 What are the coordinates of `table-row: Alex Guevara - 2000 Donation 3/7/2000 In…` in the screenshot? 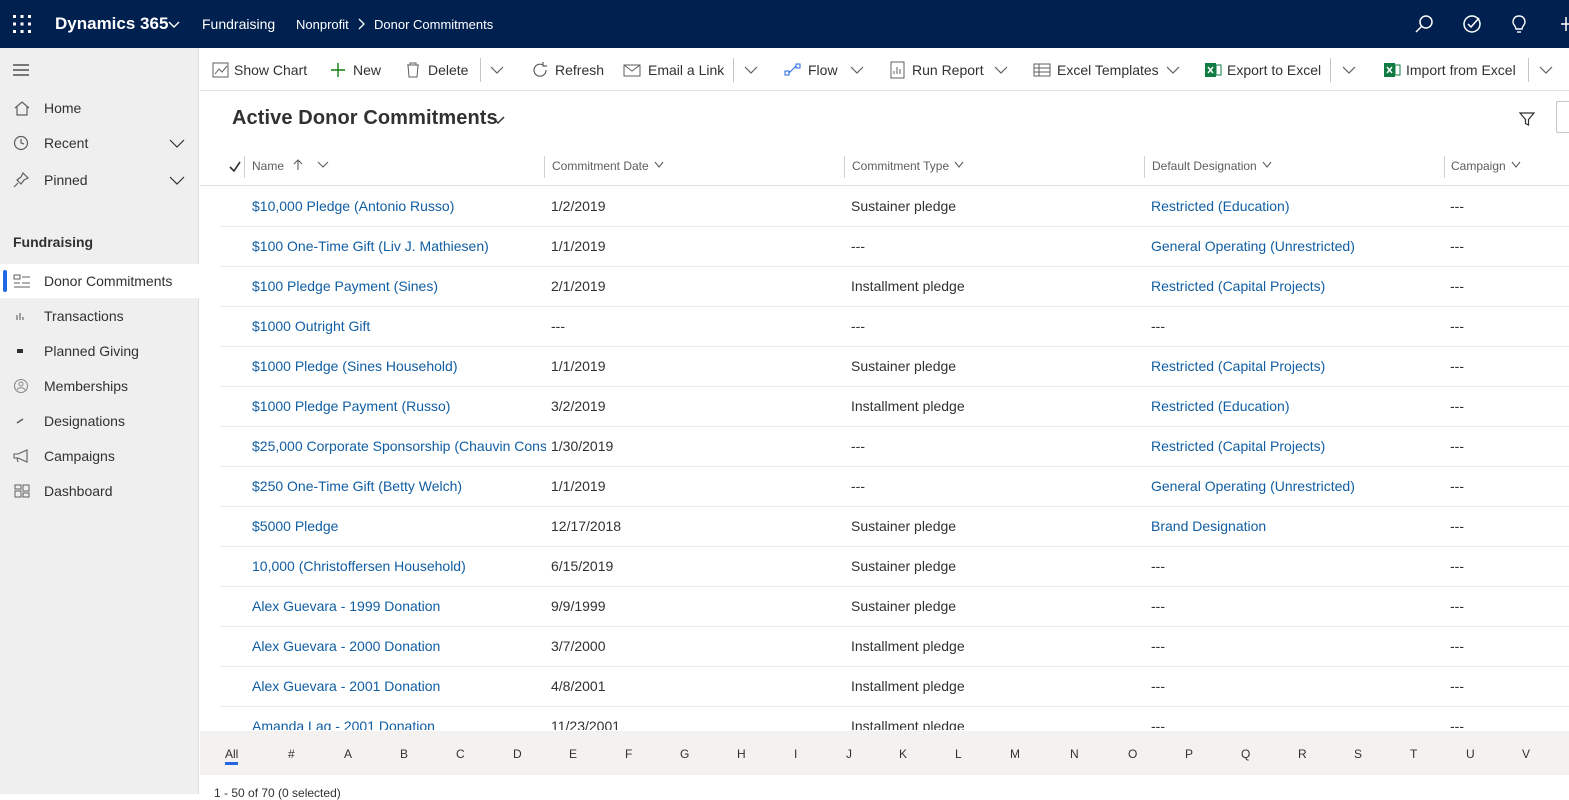 It's located at (894, 647).